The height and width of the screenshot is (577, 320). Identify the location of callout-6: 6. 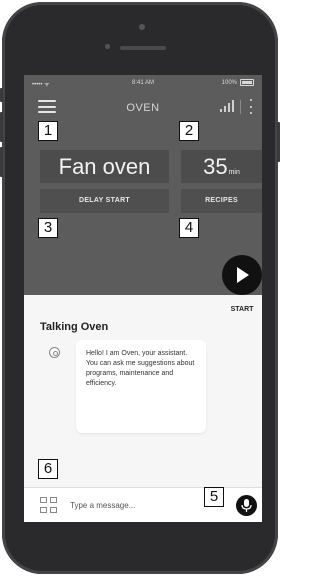
(48, 469).